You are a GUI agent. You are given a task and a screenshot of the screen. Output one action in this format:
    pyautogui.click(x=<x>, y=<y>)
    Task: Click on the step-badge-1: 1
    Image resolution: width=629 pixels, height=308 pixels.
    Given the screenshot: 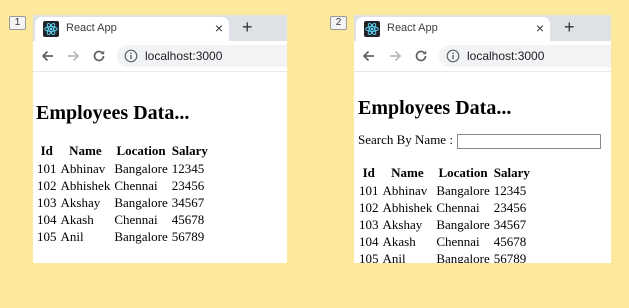 What is the action you would take?
    pyautogui.click(x=17, y=23)
    